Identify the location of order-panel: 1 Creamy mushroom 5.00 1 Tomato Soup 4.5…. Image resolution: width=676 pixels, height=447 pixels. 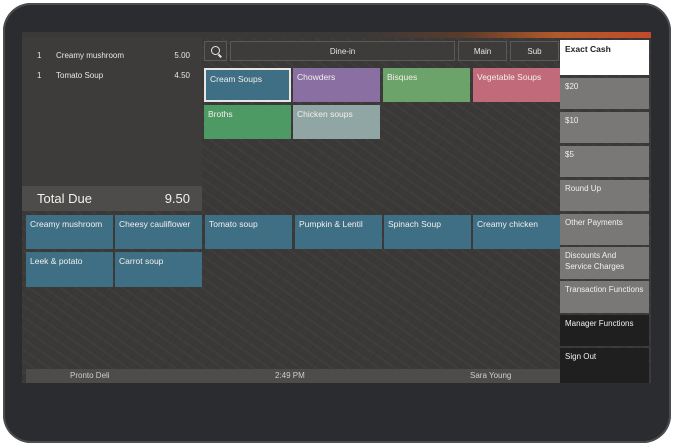
(112, 124).